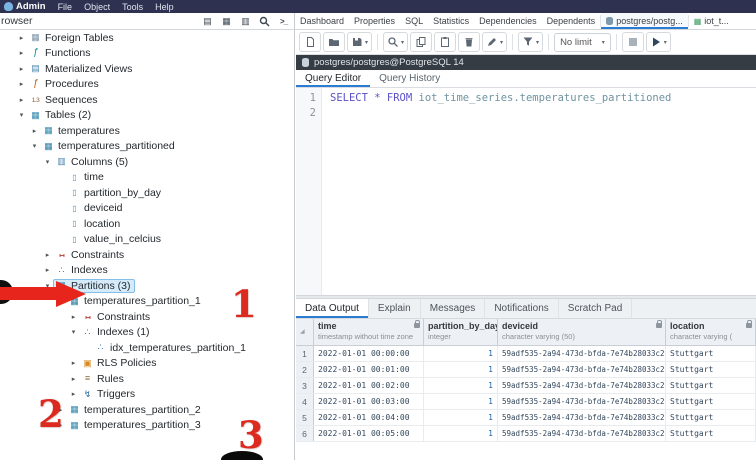 The image size is (756, 460). Describe the element at coordinates (369, 332) in the screenshot. I see `column-header-time: time timestamp without time zone` at that location.